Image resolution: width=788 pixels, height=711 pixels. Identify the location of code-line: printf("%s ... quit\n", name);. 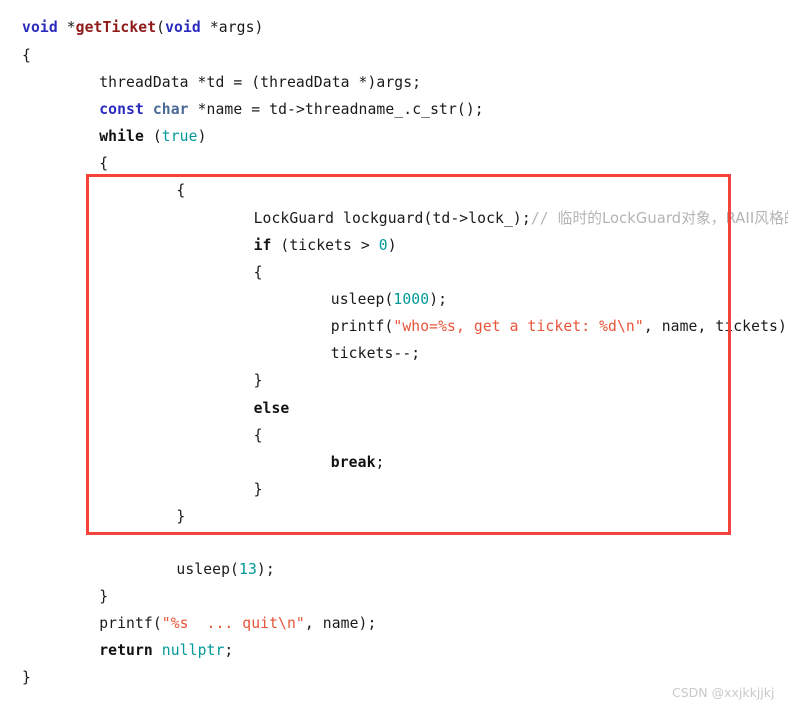
(237, 624).